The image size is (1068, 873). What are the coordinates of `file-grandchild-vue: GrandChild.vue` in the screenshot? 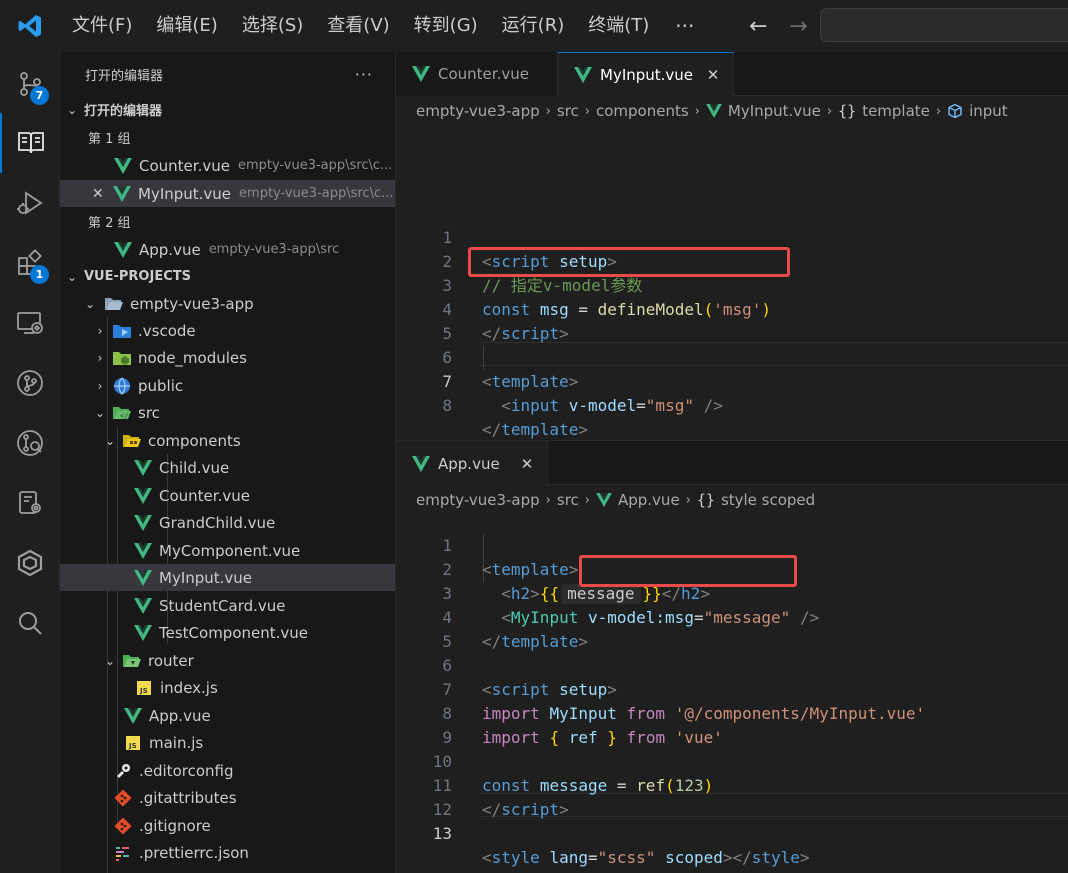 It's located at (227, 522).